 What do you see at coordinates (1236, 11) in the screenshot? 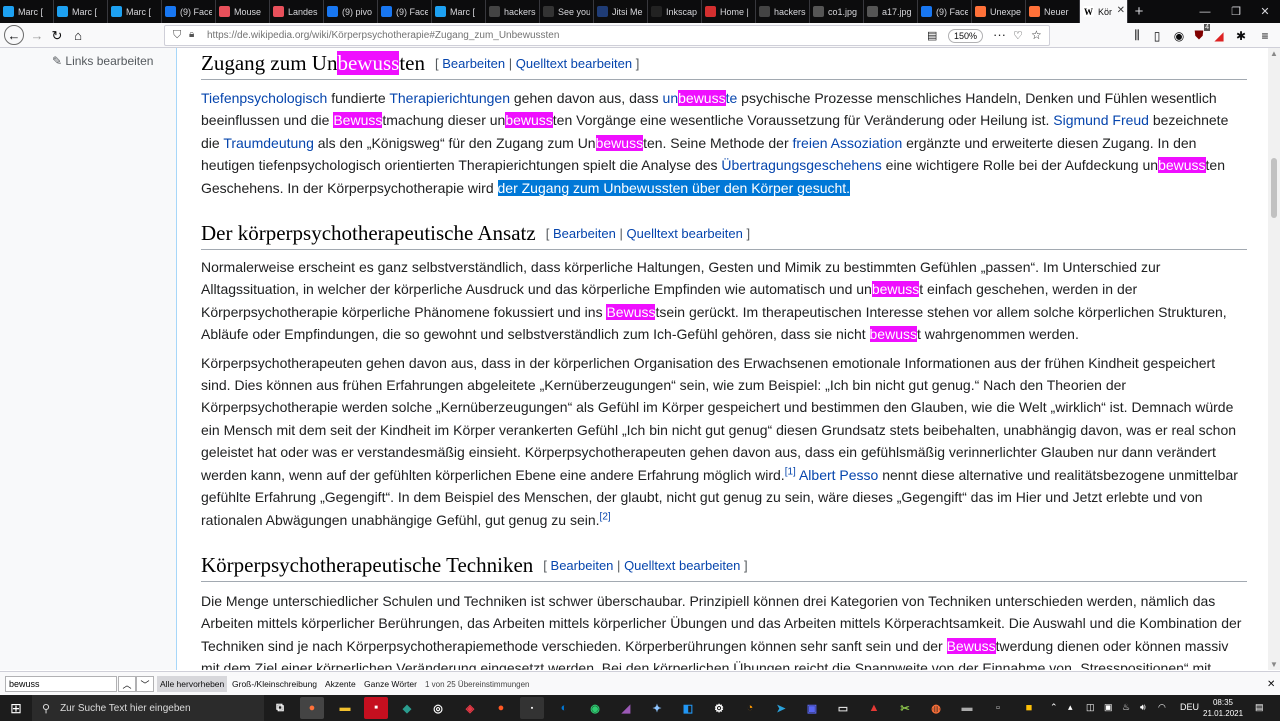
I see `maximize-icon: ❐` at bounding box center [1236, 11].